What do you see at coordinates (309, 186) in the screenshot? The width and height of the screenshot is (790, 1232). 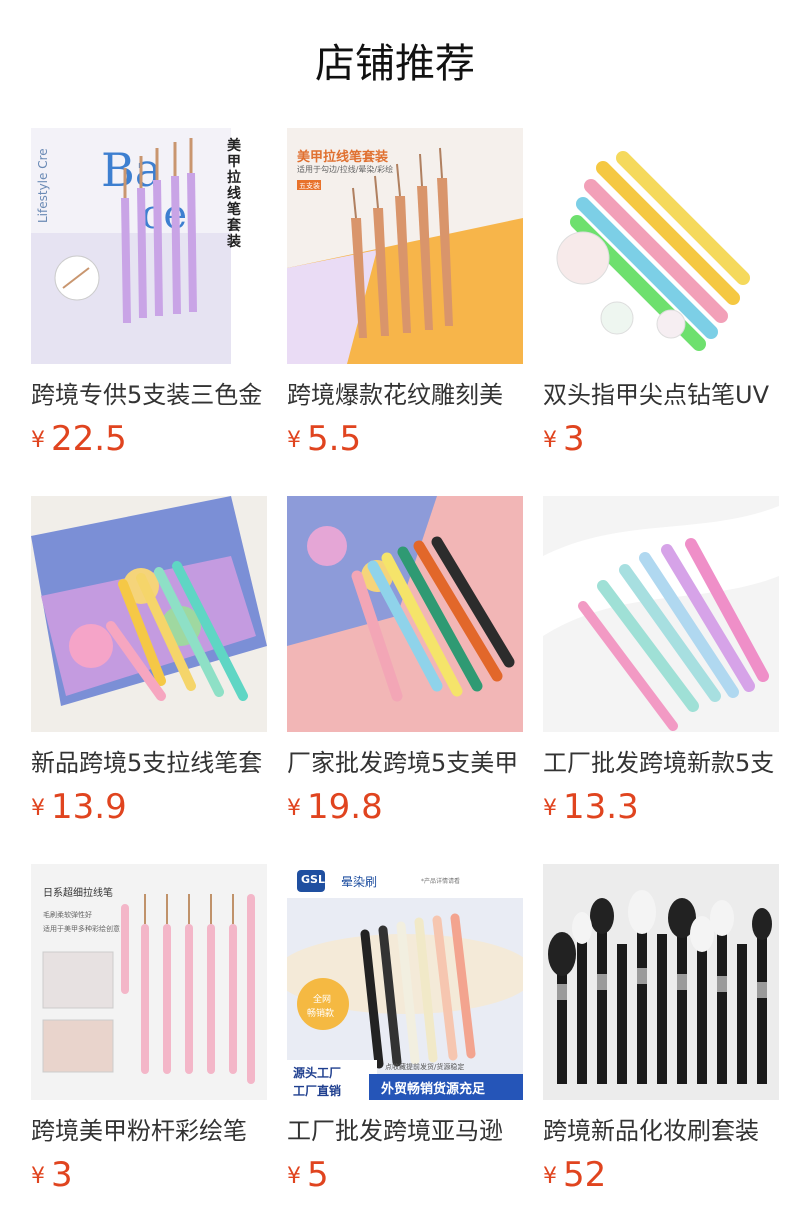 I see `image-badge: 五支装` at bounding box center [309, 186].